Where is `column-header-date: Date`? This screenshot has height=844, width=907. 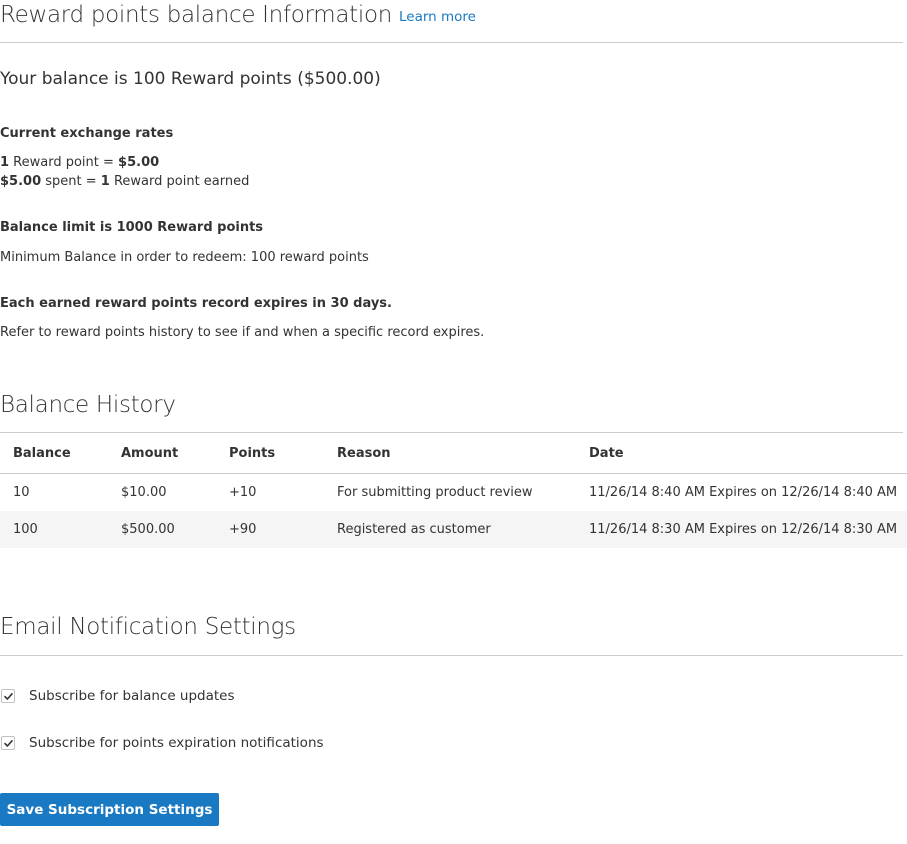
column-header-date: Date is located at coordinates (741, 453).